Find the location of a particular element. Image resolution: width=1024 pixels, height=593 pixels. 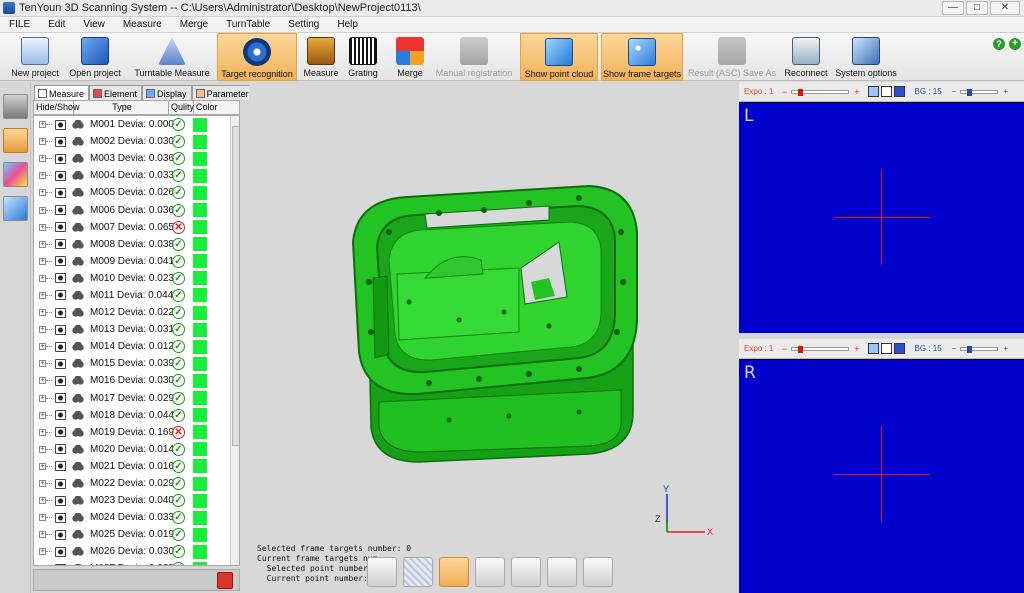

list-item: + M003 Devia: 0.036 ✓ is located at coordinates (136, 158).